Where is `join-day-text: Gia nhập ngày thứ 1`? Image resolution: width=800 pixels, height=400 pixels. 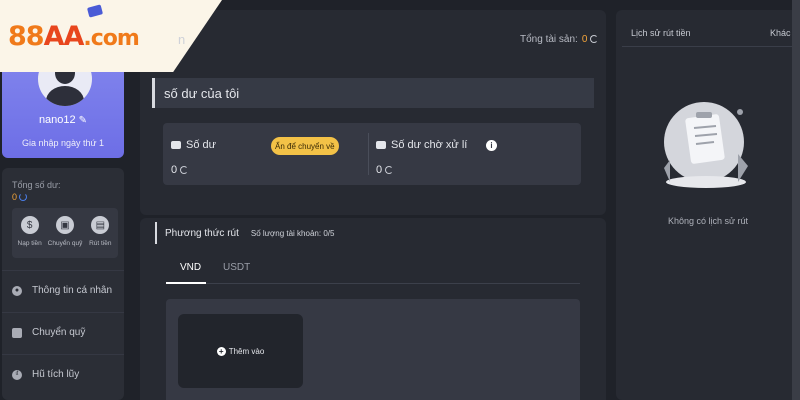
join-day-text: Gia nhập ngày thứ 1 is located at coordinates (63, 143).